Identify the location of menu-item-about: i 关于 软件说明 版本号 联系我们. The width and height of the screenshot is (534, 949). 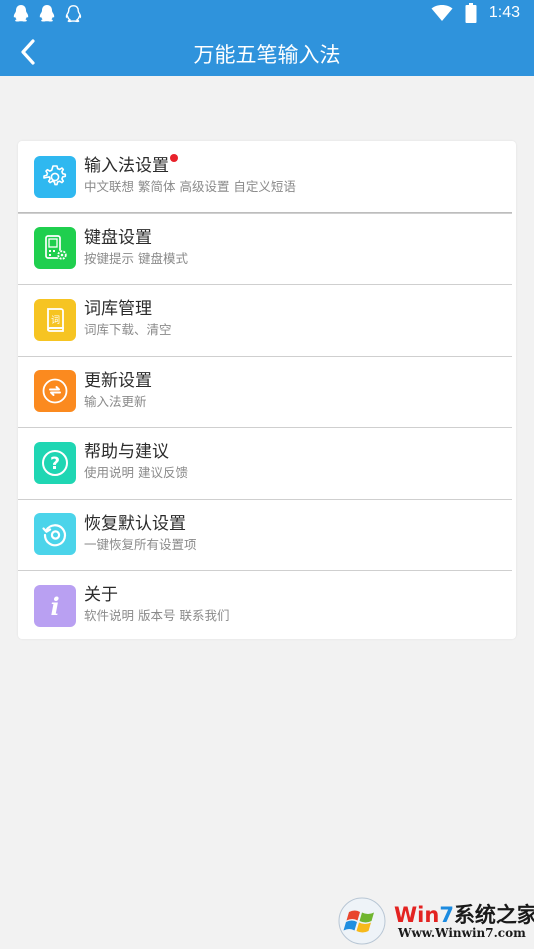
(267, 606).